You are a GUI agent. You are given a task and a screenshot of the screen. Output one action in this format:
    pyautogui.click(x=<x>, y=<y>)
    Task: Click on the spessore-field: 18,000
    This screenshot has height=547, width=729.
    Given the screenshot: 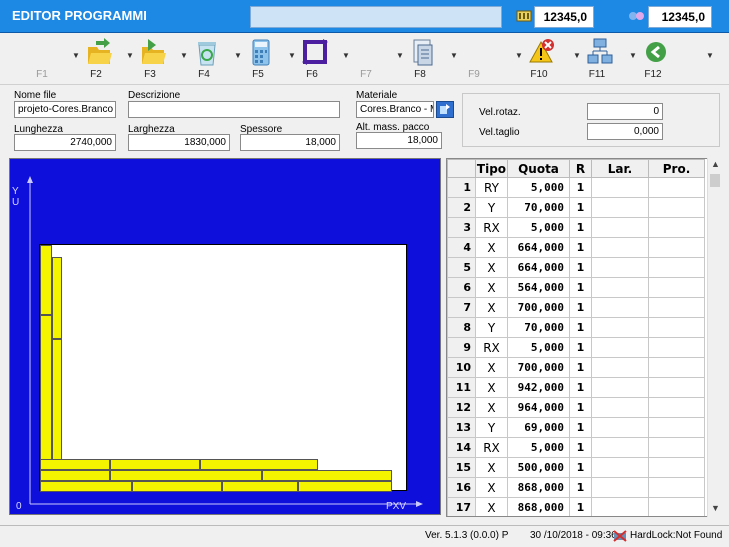 What is the action you would take?
    pyautogui.click(x=290, y=142)
    